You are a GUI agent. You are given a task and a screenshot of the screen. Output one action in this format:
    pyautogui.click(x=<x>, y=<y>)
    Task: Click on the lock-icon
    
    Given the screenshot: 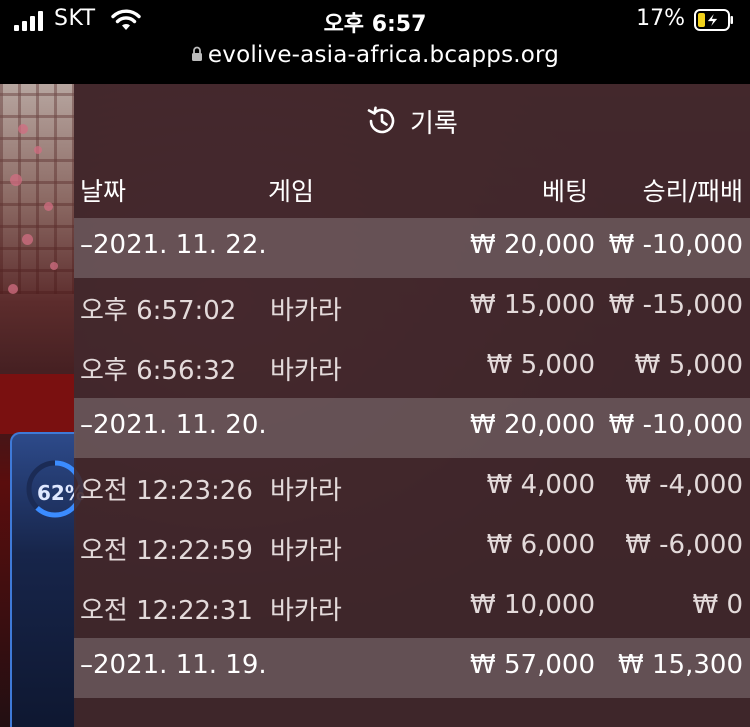 What is the action you would take?
    pyautogui.click(x=196, y=53)
    